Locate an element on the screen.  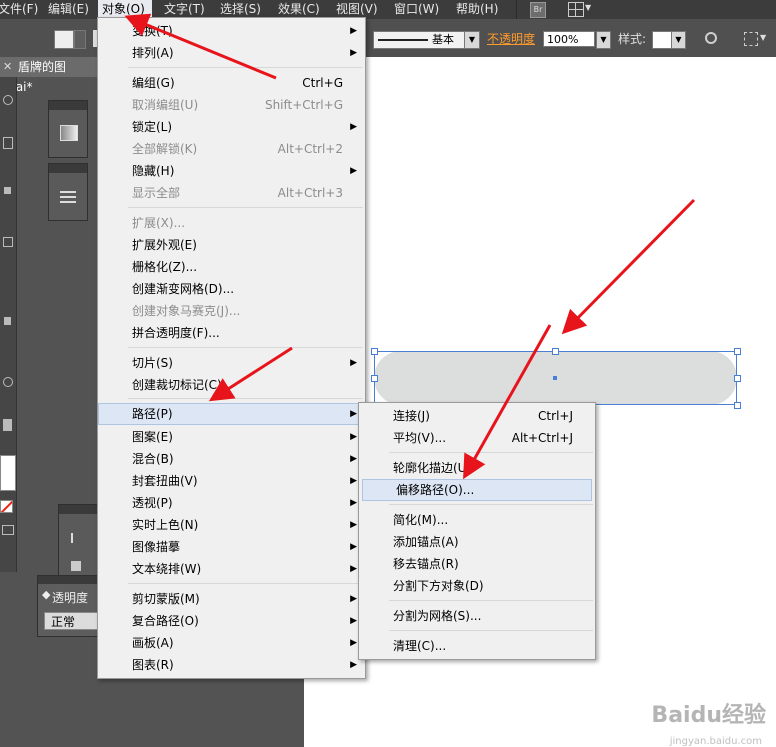
baidu-watermark: Baidu经验 is located at coordinates (708, 715).